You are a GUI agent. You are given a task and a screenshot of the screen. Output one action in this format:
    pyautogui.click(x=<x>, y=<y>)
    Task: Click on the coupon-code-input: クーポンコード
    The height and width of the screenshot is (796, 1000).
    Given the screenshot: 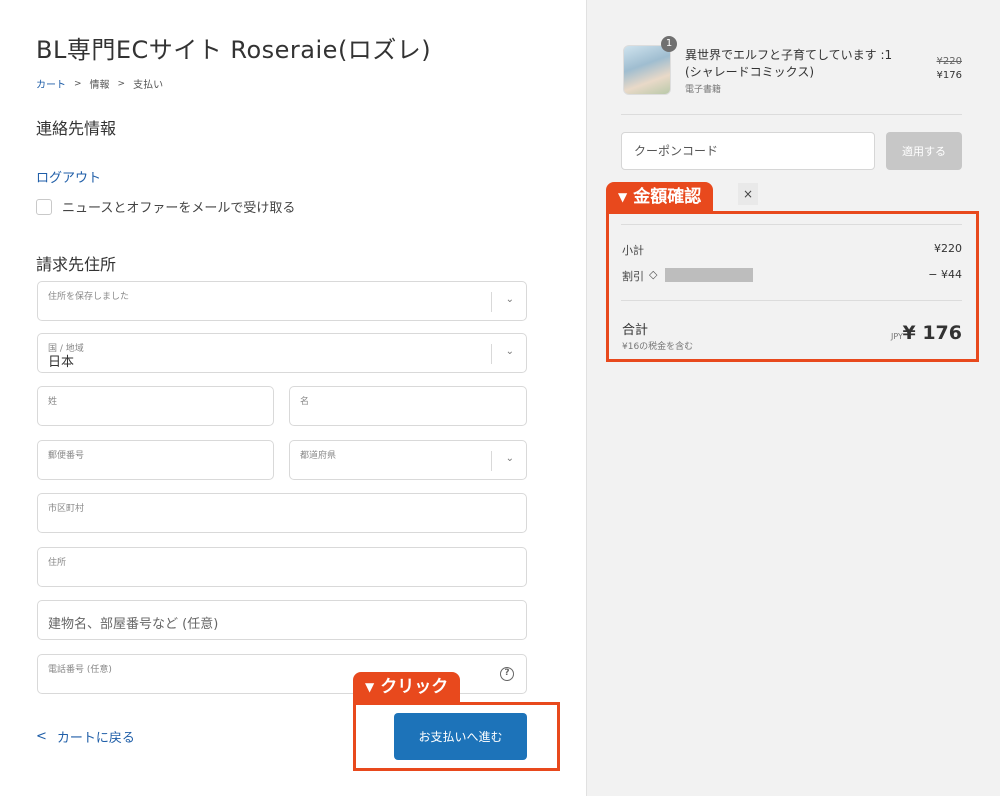 What is the action you would take?
    pyautogui.click(x=748, y=151)
    